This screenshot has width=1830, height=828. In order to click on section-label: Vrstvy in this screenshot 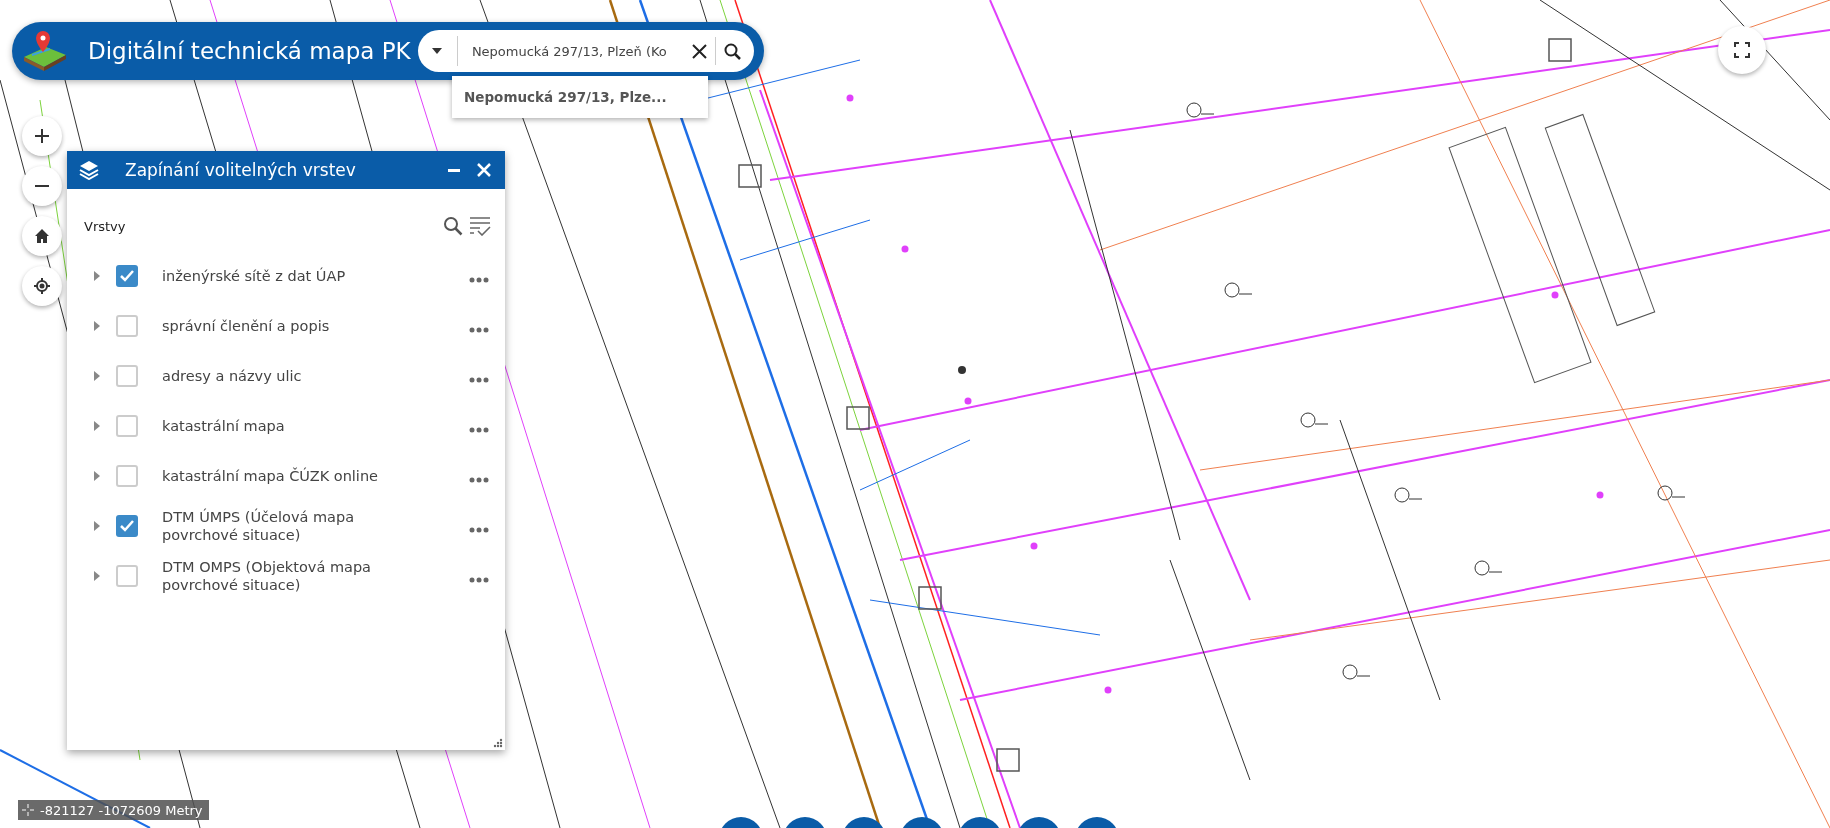, I will do `click(105, 226)`.